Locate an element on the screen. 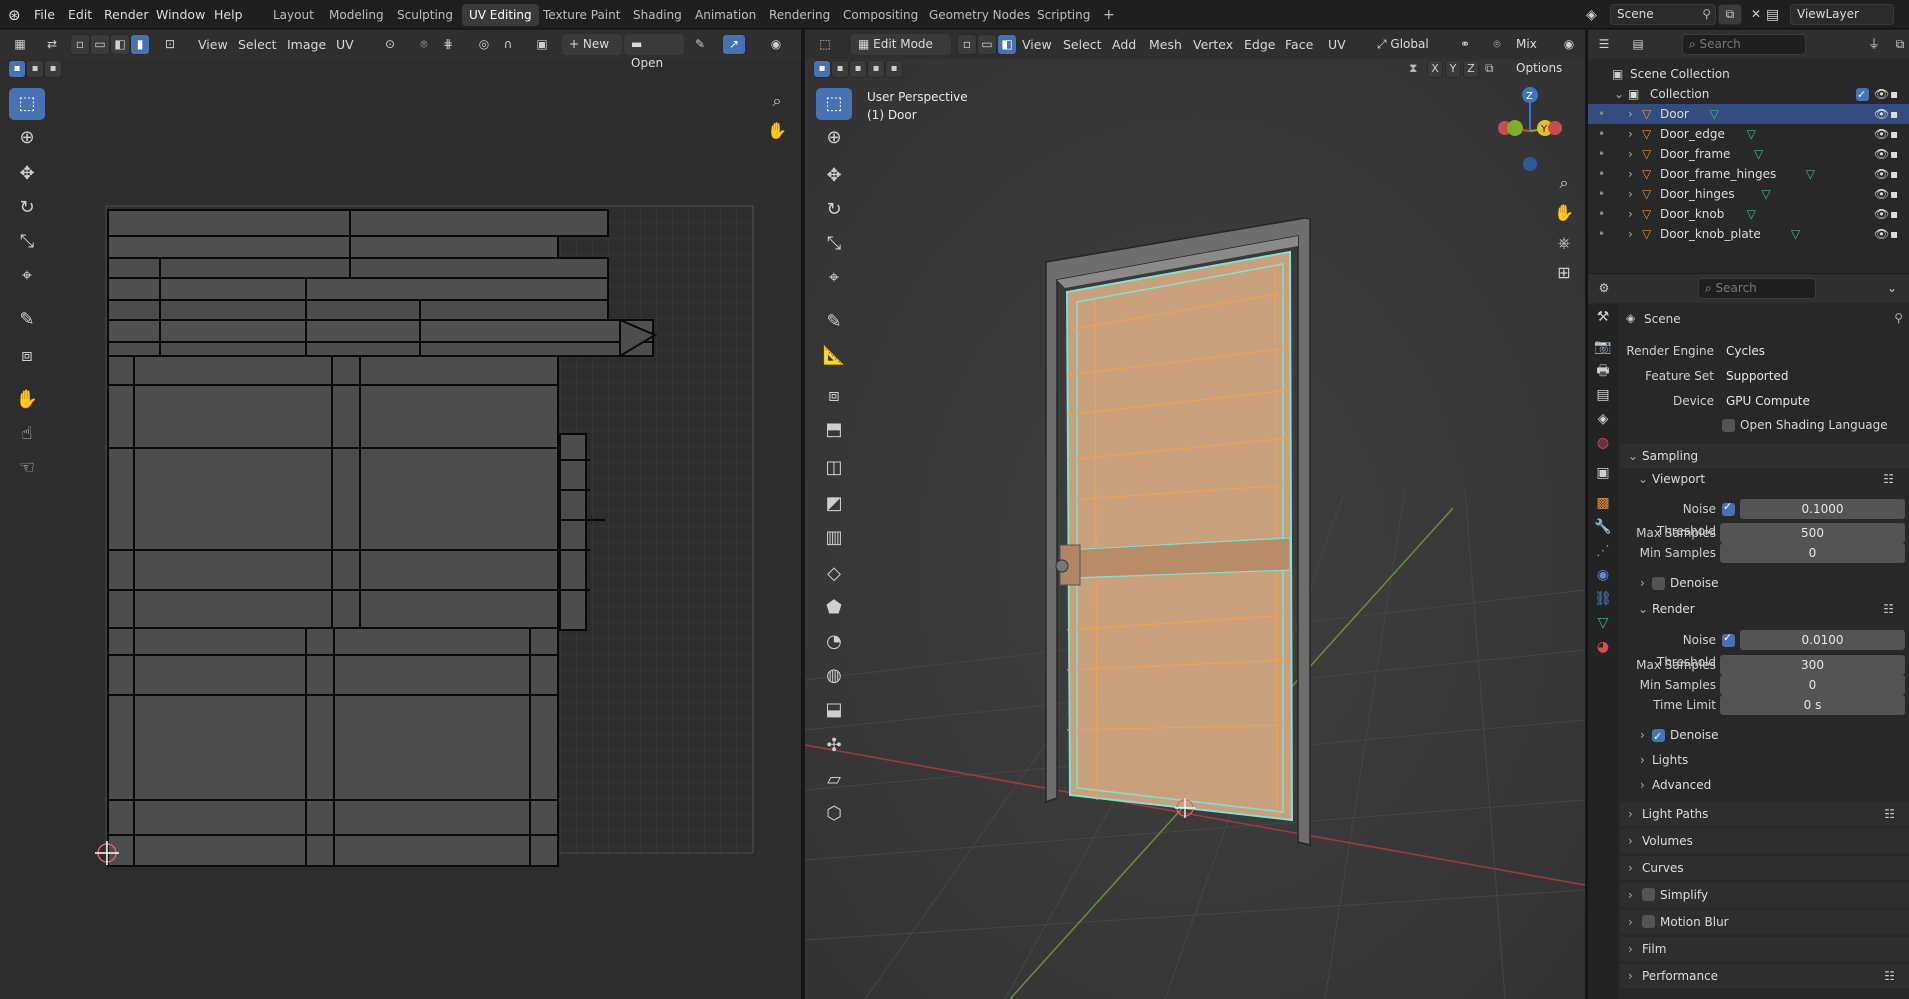 This screenshot has width=1909, height=999. menu-file: File is located at coordinates (44, 14).